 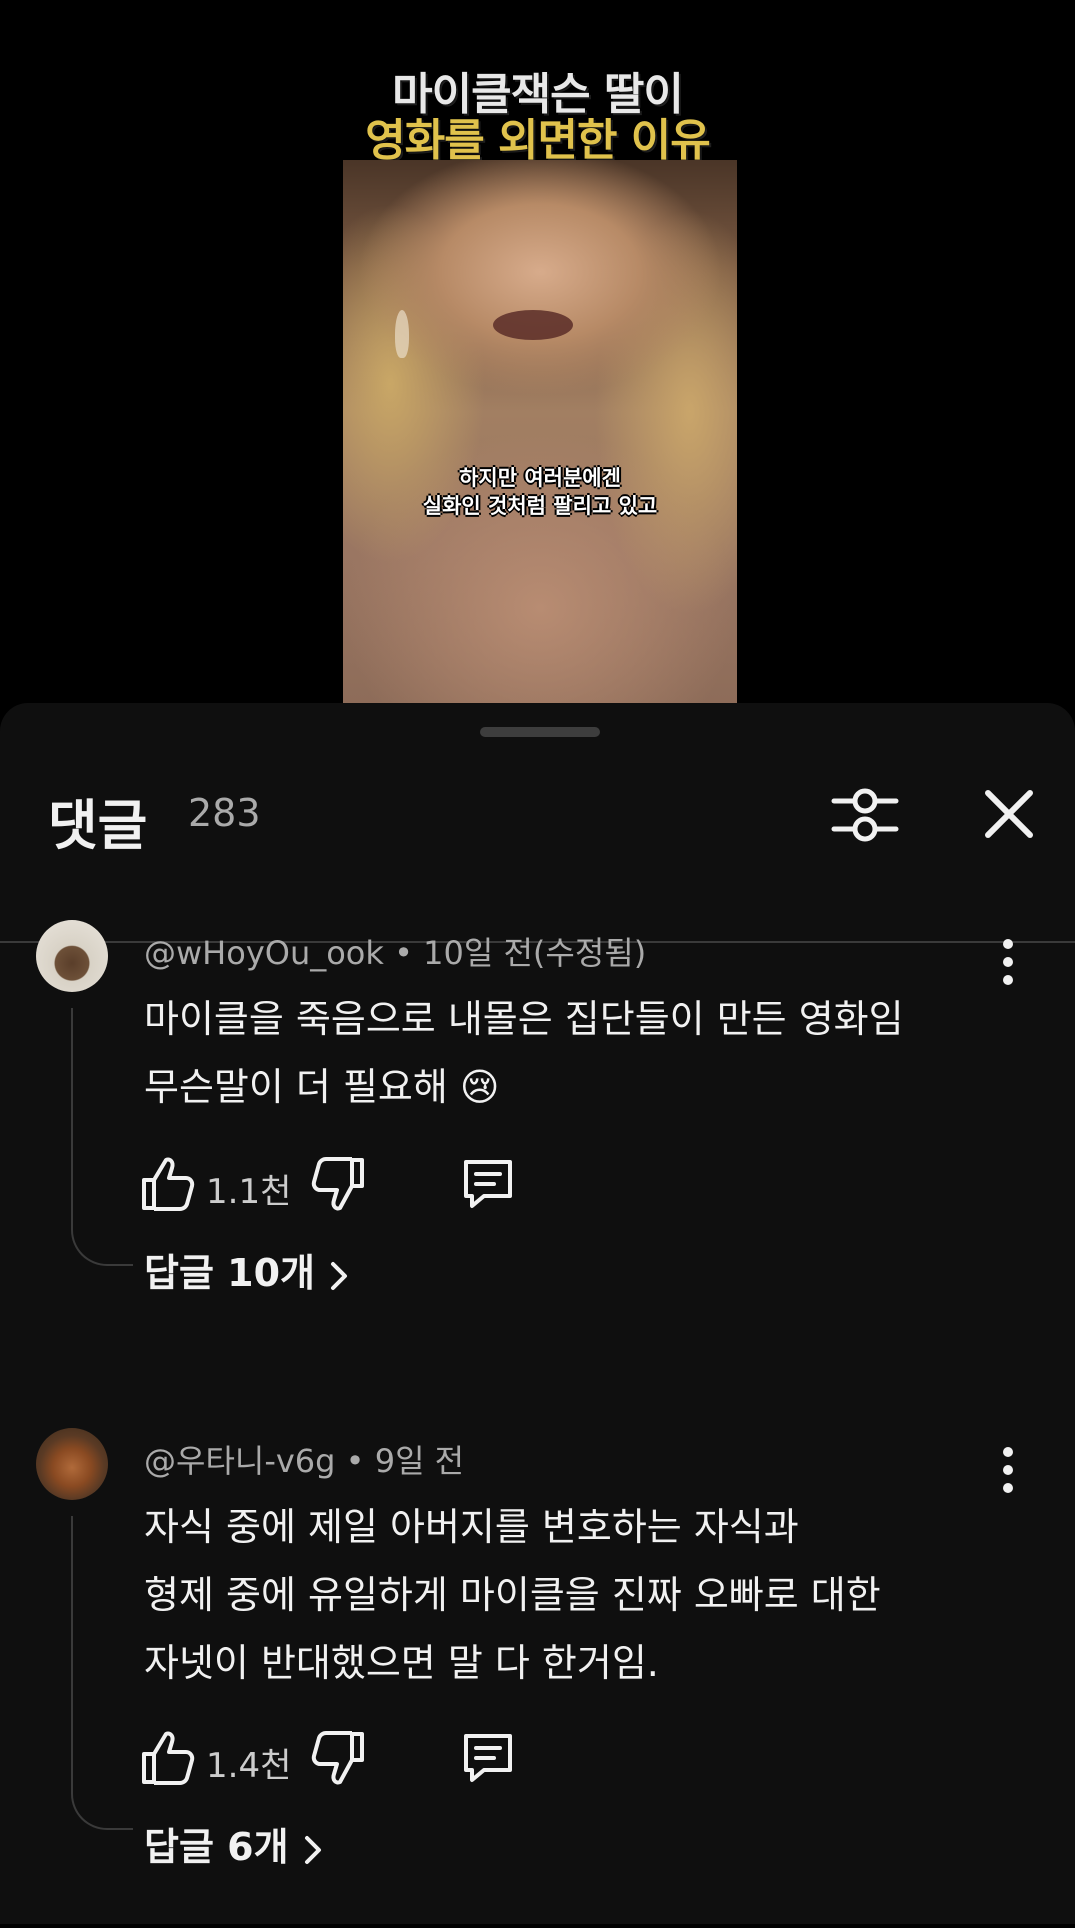 I want to click on comment-actions: 1.4천, so click(x=390, y=1760).